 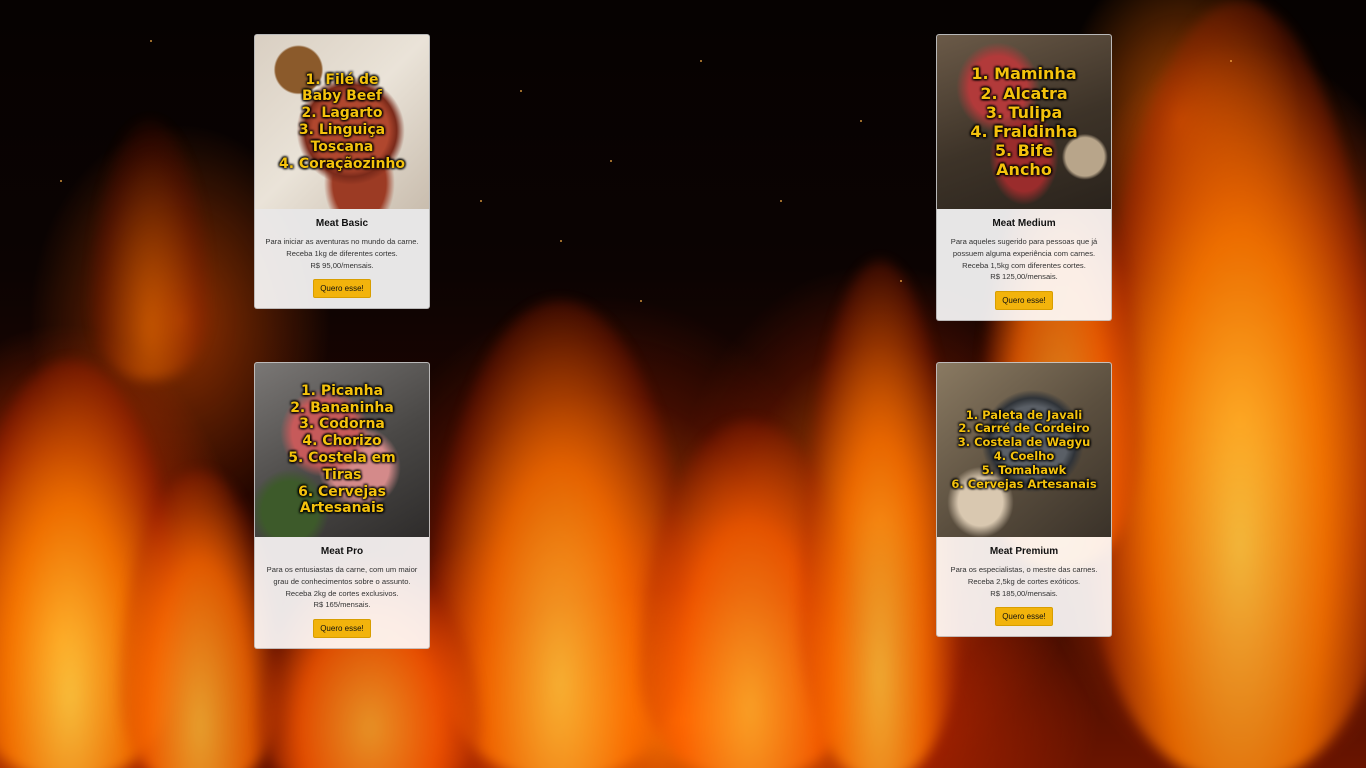 I want to click on image-line: Toscana, so click(x=342, y=146).